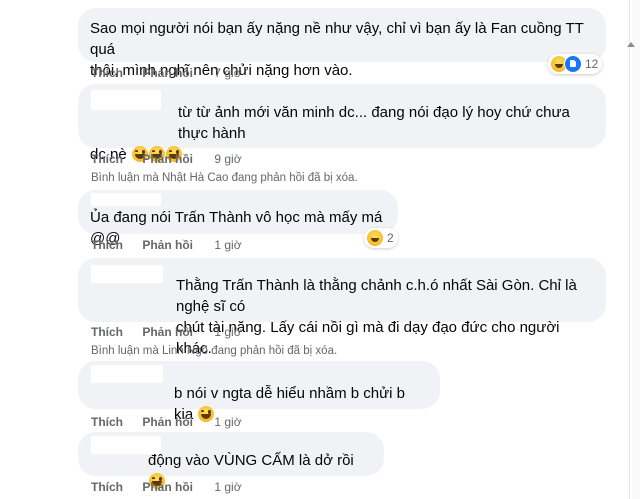 The height and width of the screenshot is (499, 640). What do you see at coordinates (227, 159) in the screenshot?
I see `comment-timestamp: 9 giờ` at bounding box center [227, 159].